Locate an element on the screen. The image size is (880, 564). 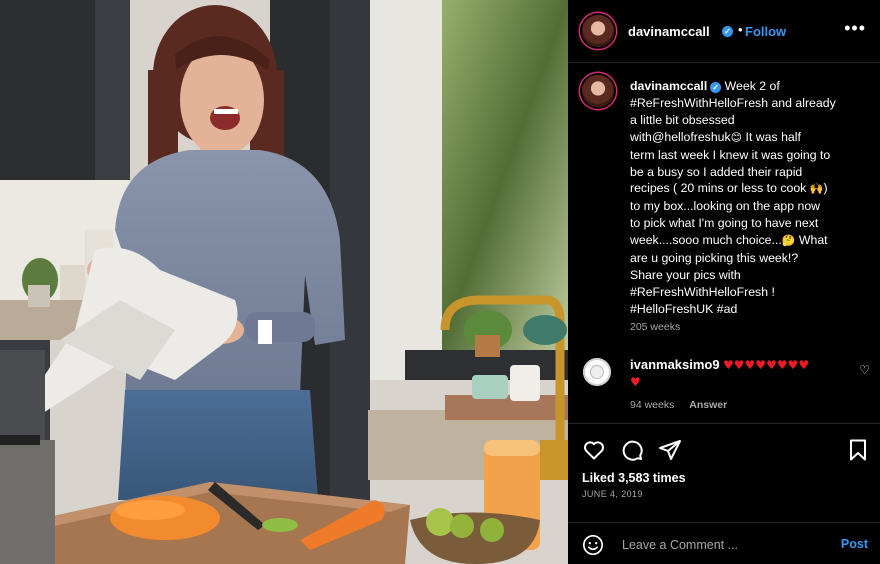
caption-username: davinamccall is located at coordinates (668, 86).